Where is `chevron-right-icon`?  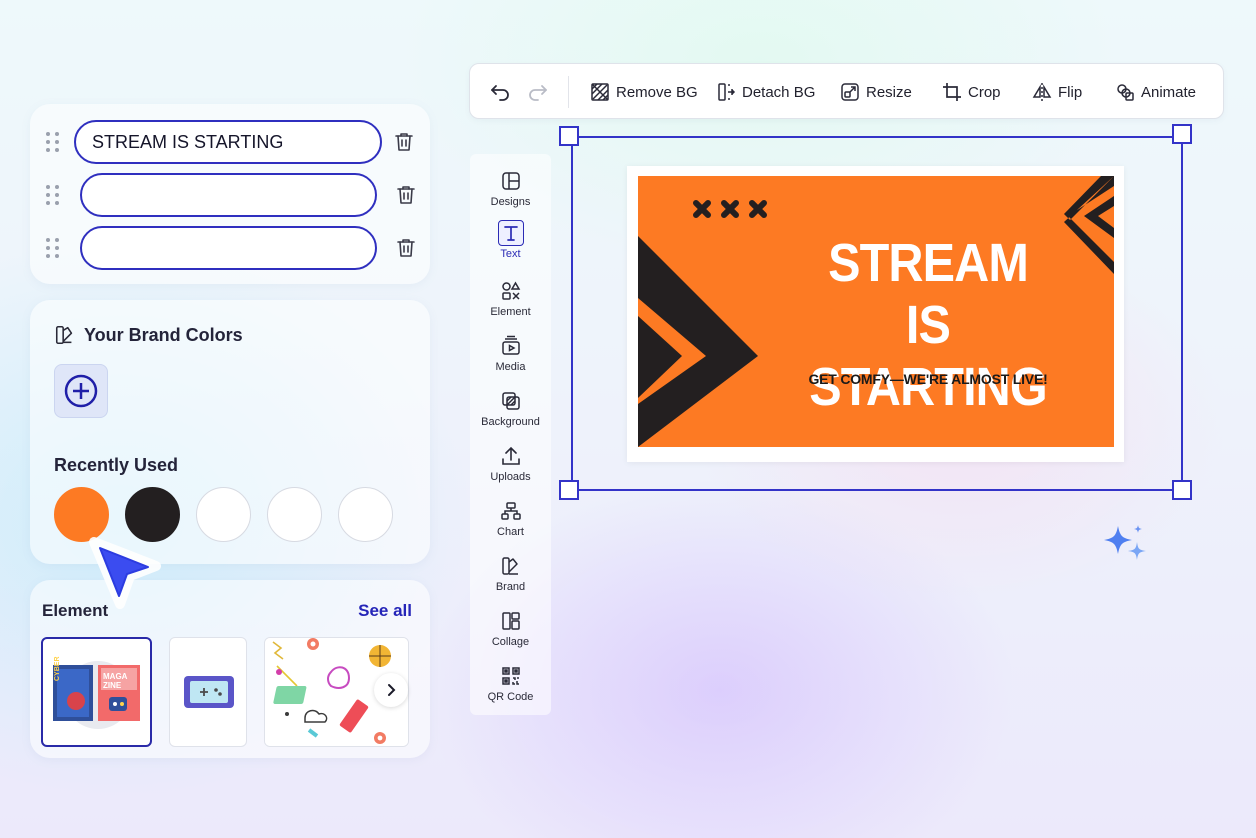 chevron-right-icon is located at coordinates (392, 690).